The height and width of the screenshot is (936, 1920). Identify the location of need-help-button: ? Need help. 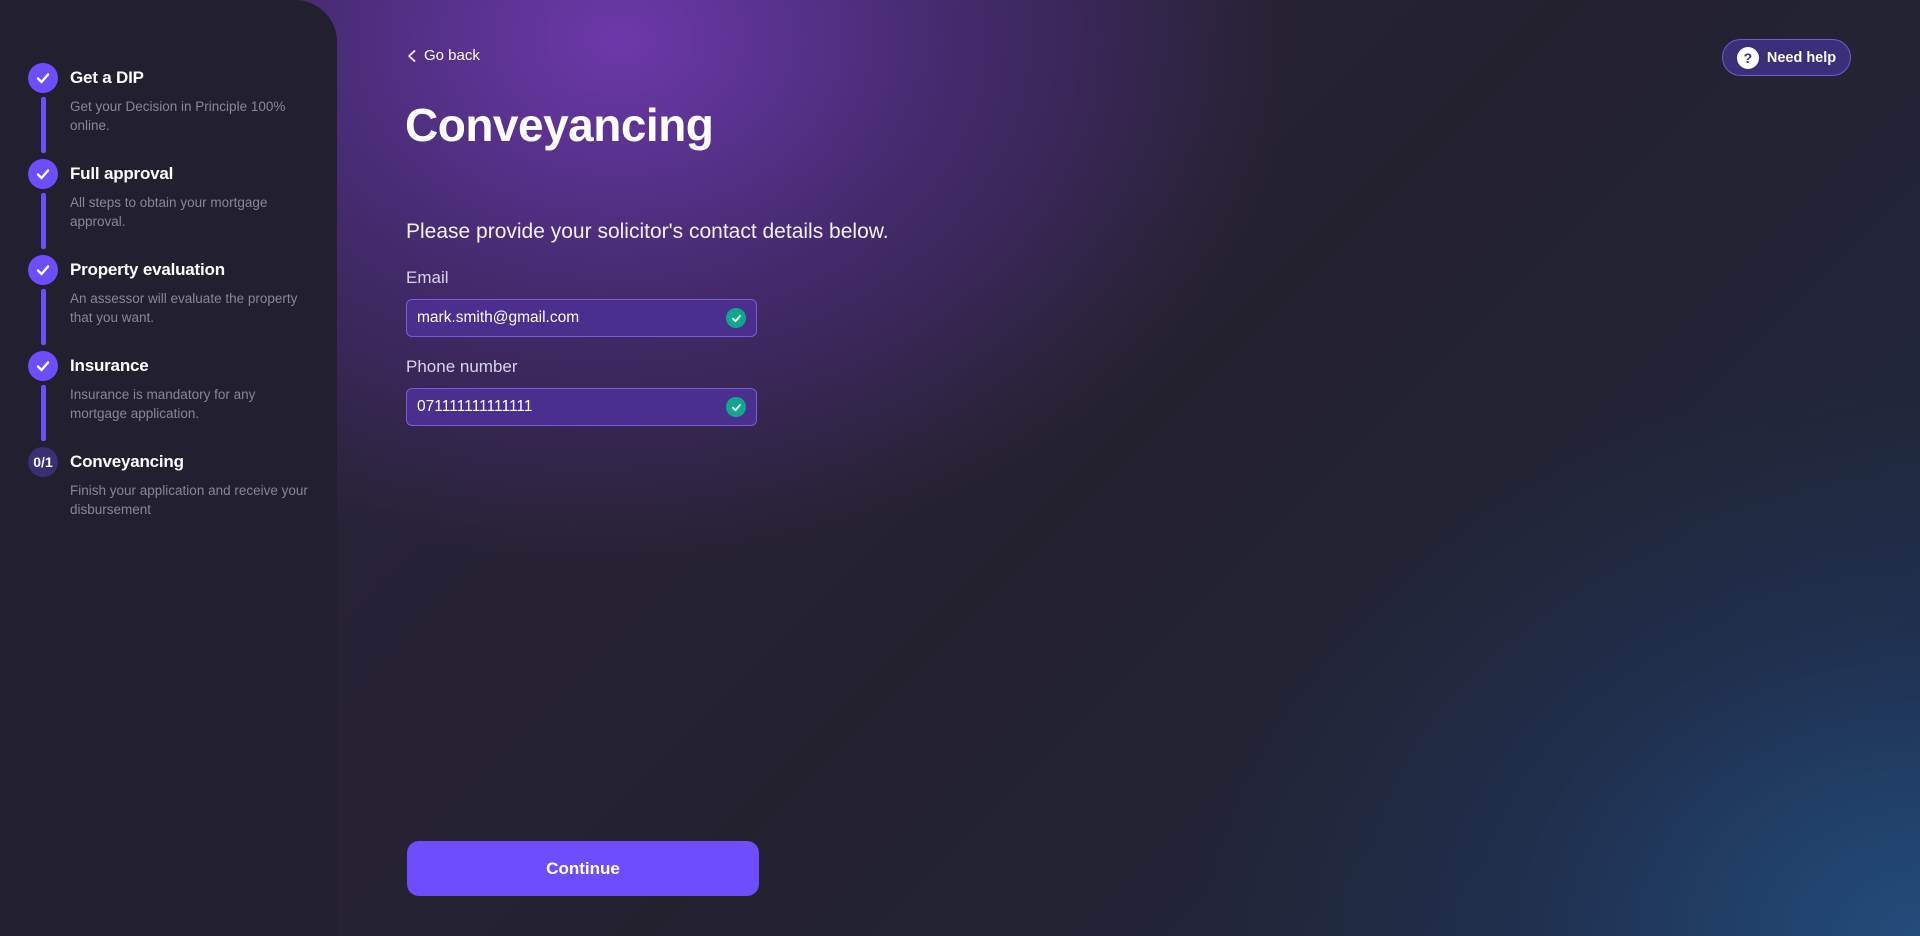
(1786, 57).